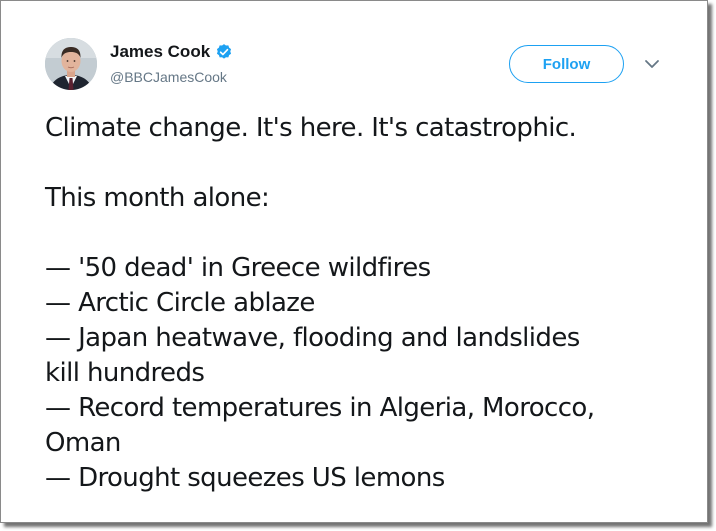 The image size is (716, 531). Describe the element at coordinates (180, 303) in the screenshot. I see `tweet-list-line: — Arctic Circle ablaze` at that location.